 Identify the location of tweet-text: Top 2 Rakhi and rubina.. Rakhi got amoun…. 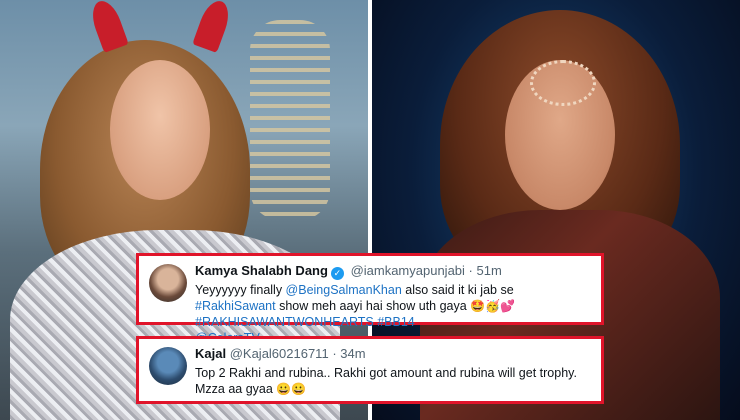
(394, 381).